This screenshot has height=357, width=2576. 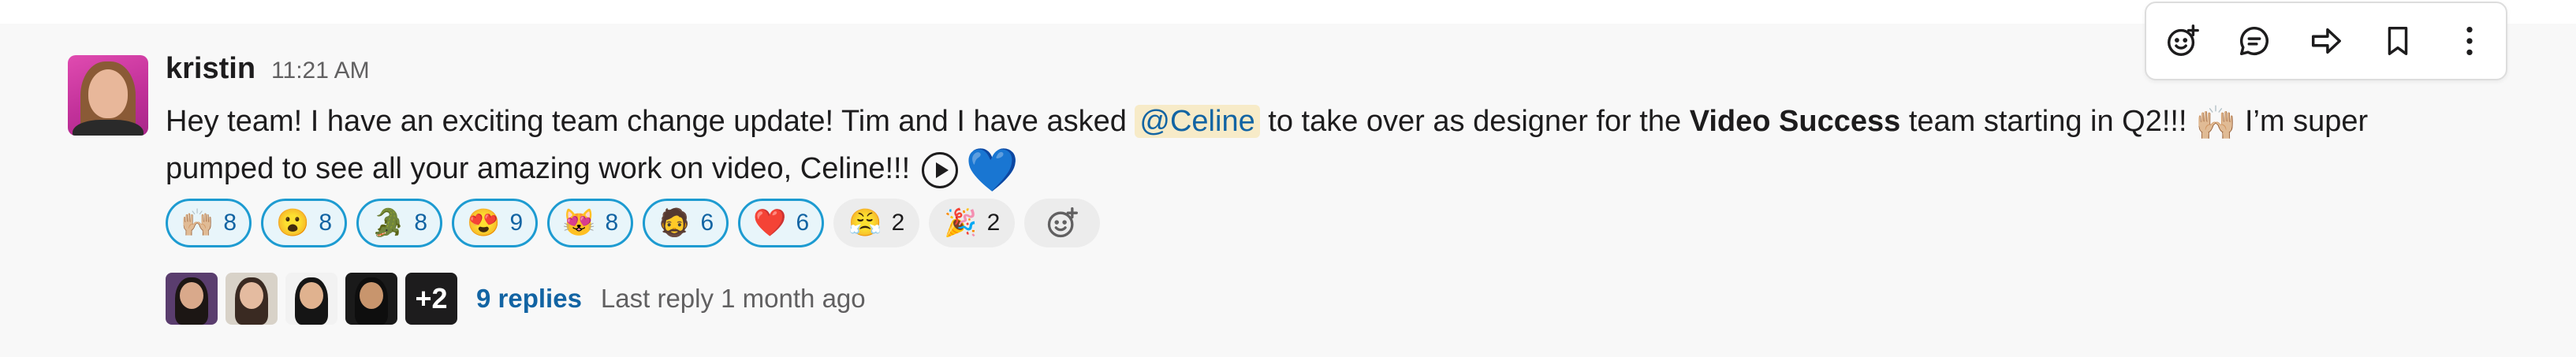 I want to click on reaction-pill: 🧔 6, so click(x=686, y=223).